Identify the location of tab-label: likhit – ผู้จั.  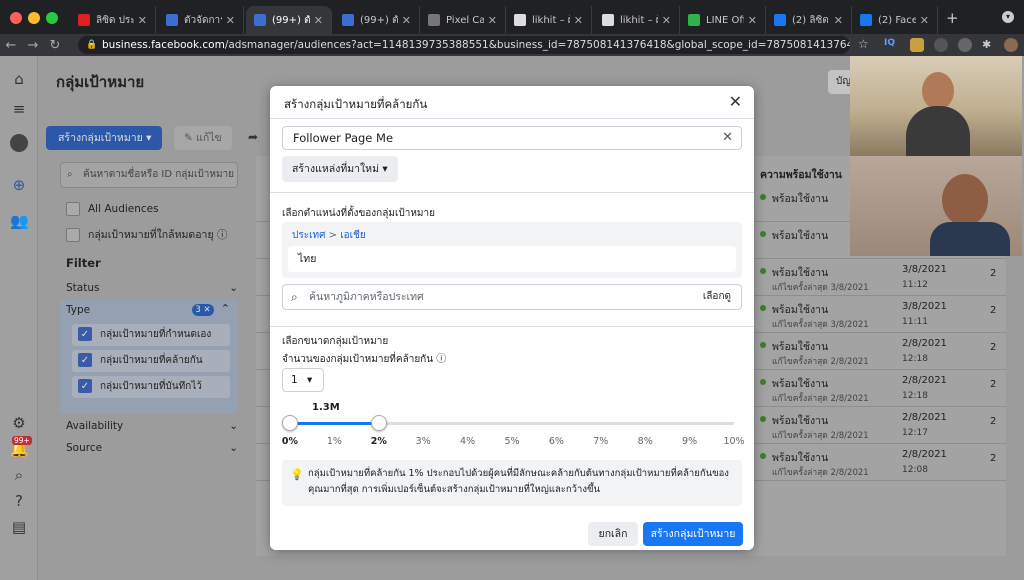
(551, 20).